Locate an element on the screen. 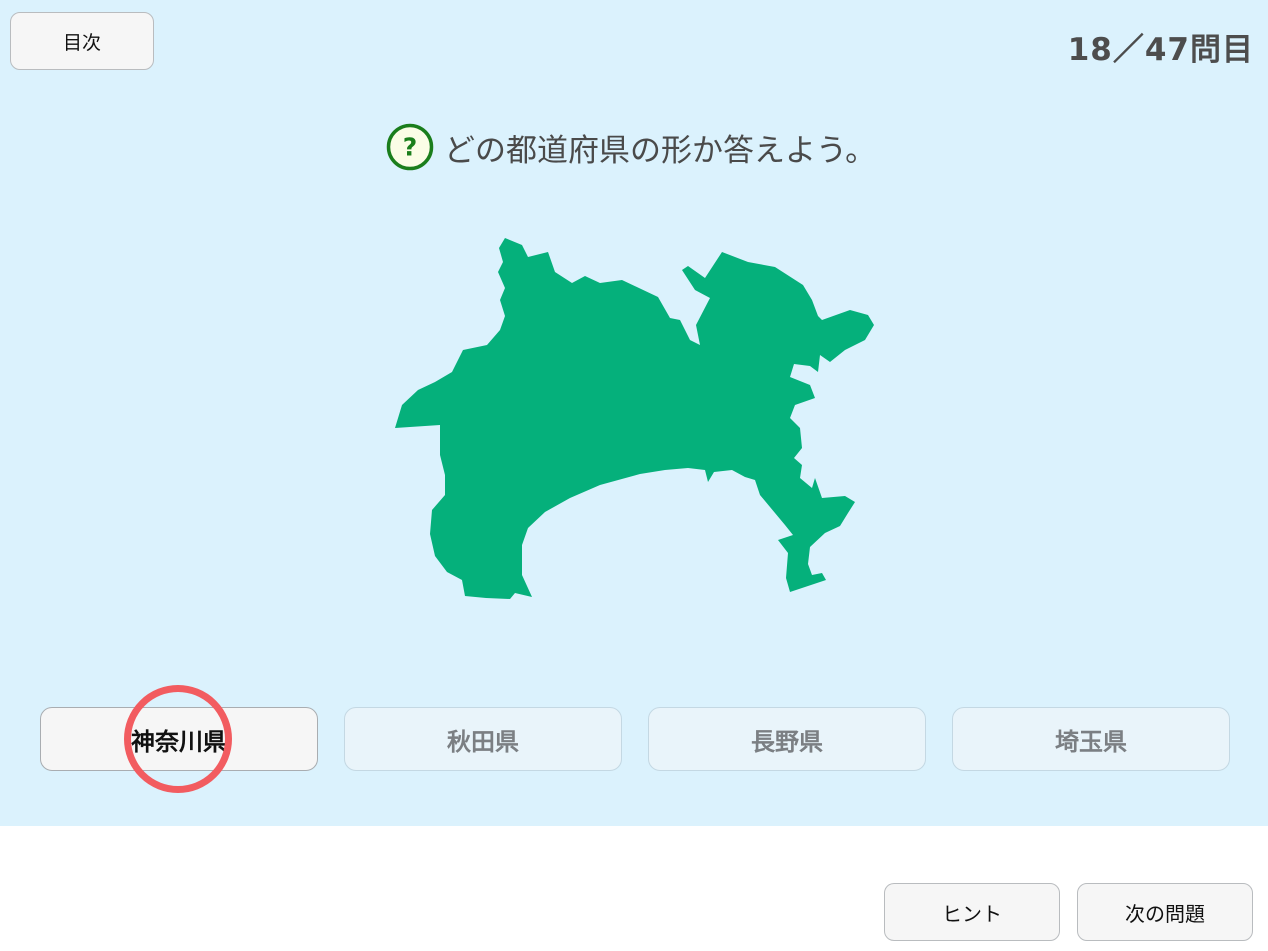 The height and width of the screenshot is (951, 1268). choice-button-2: 秋田県 is located at coordinates (483, 739).